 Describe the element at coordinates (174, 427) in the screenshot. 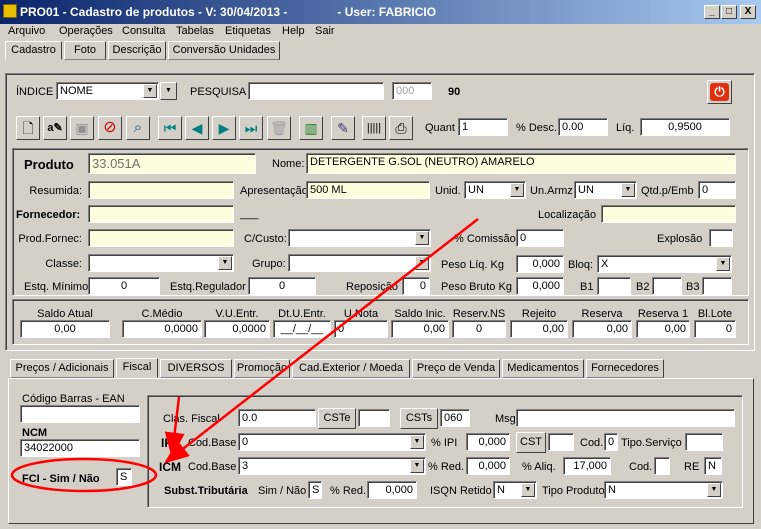

I see `annotation-arrow-short` at that location.